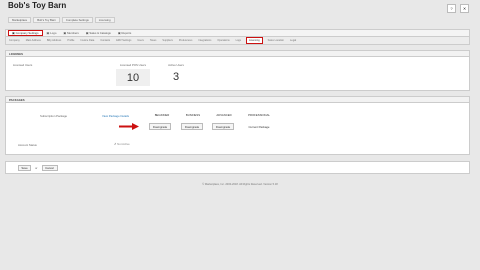 Image resolution: width=480 pixels, height=270 pixels. I want to click on downgrade-advanced-button: Downgrade, so click(223, 126).